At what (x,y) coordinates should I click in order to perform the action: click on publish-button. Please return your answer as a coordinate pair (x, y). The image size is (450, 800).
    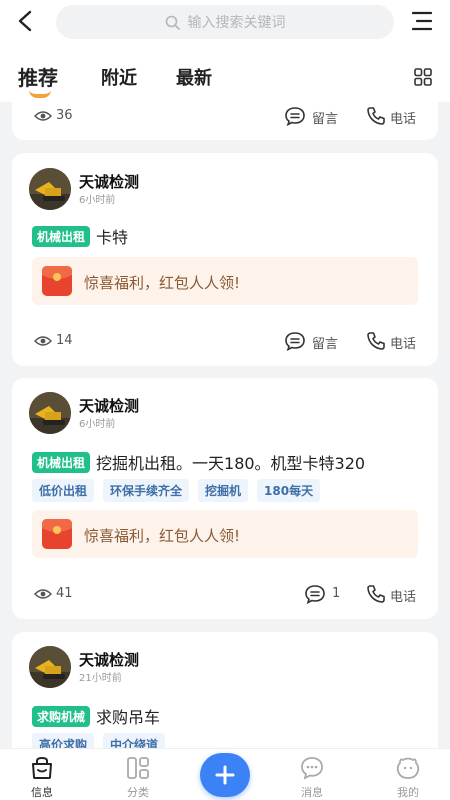
    Looking at the image, I should click on (225, 775).